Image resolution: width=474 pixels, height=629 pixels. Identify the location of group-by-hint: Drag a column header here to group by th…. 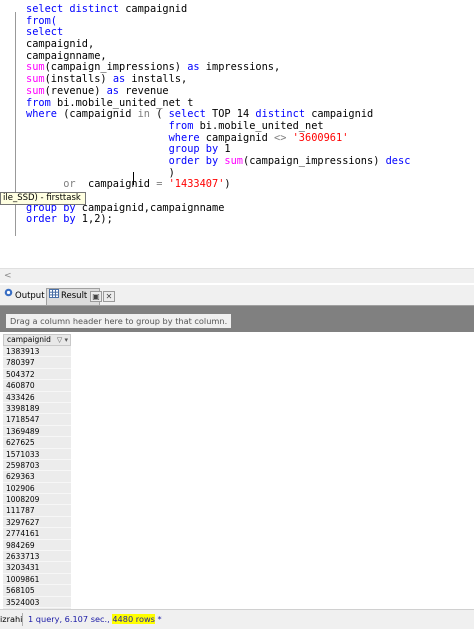
(119, 321).